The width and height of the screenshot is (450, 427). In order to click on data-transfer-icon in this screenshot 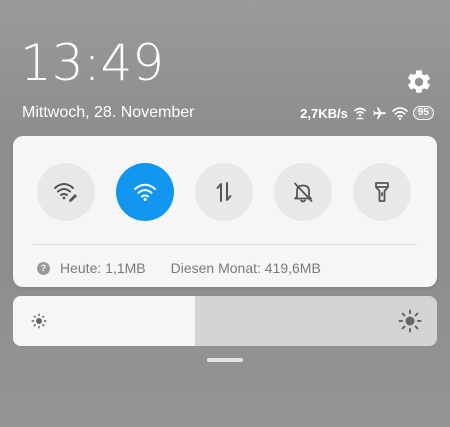, I will do `click(224, 192)`.